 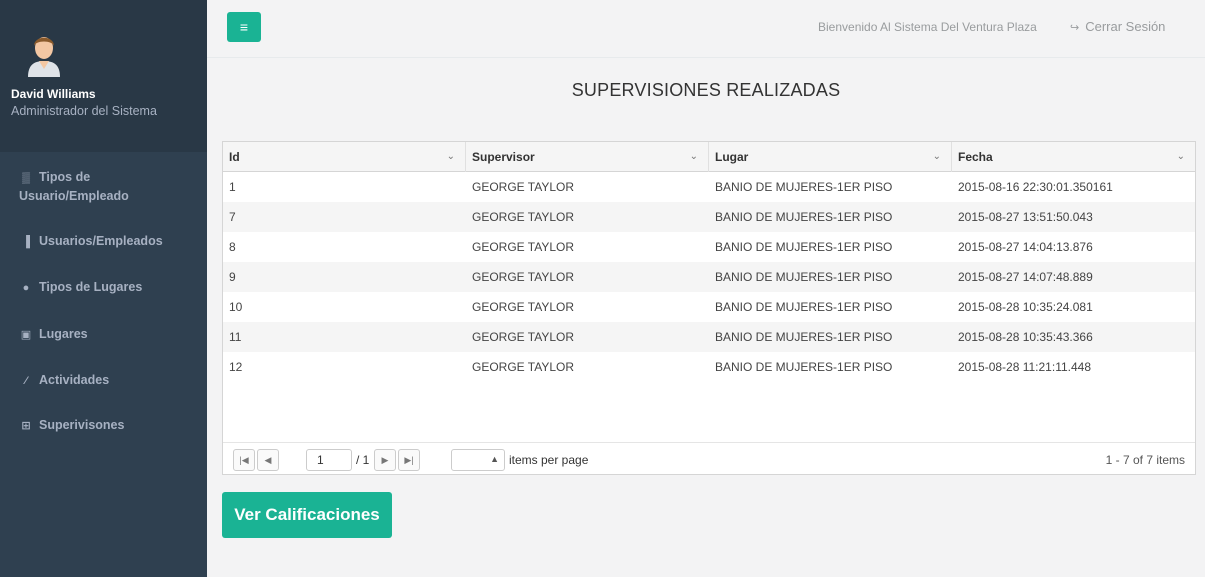 I want to click on picture-icon: ▣, so click(x=26, y=335).